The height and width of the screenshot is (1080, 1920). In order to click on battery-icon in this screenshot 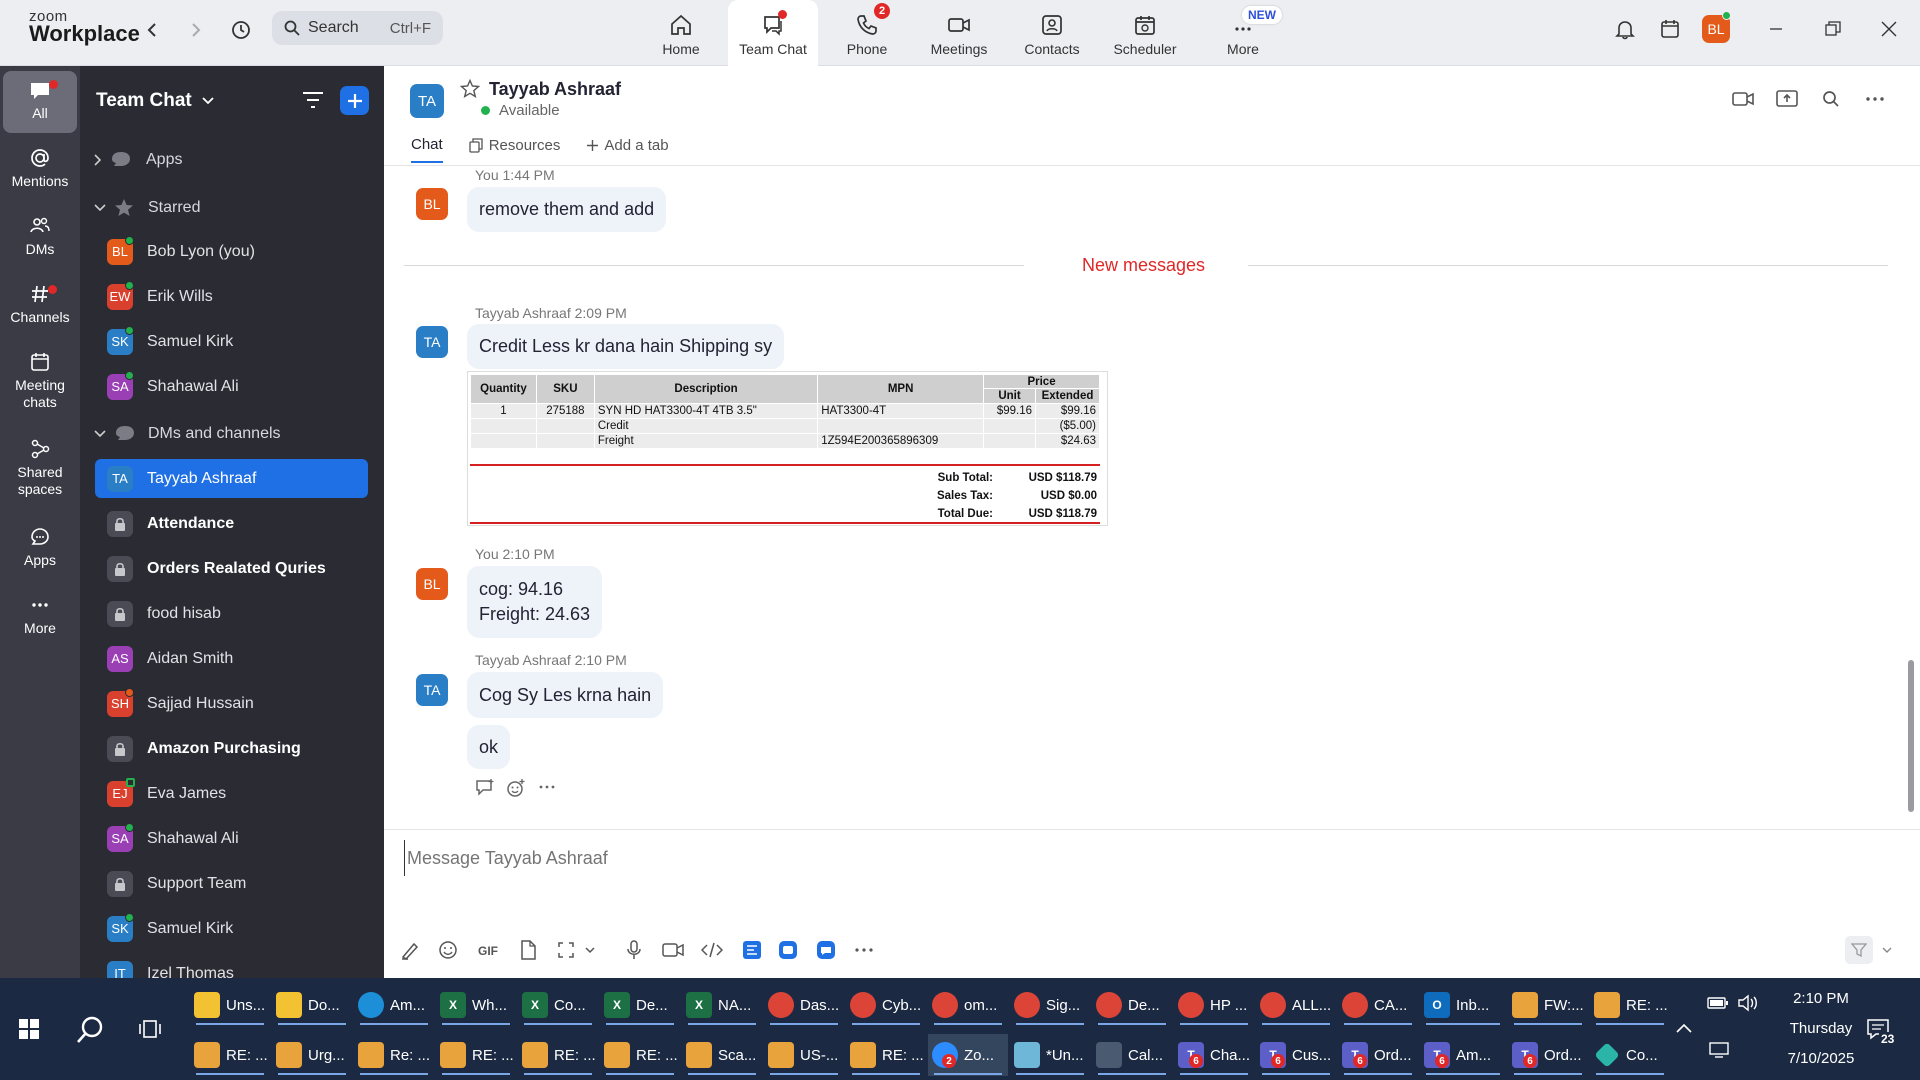, I will do `click(1718, 1005)`.